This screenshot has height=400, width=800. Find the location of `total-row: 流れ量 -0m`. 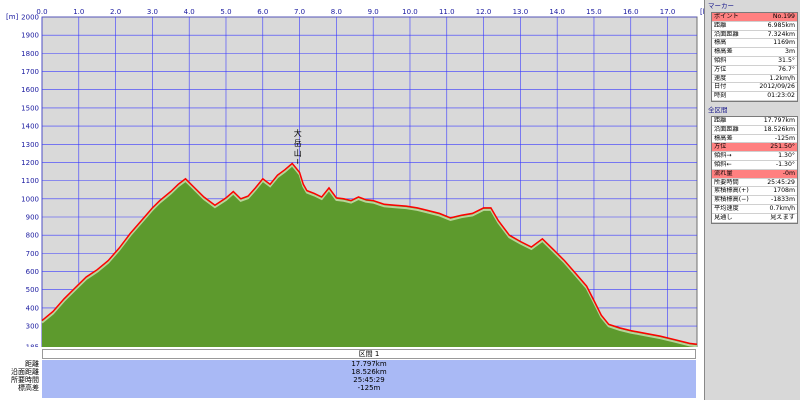

total-row: 流れ量 -0m is located at coordinates (754, 174).